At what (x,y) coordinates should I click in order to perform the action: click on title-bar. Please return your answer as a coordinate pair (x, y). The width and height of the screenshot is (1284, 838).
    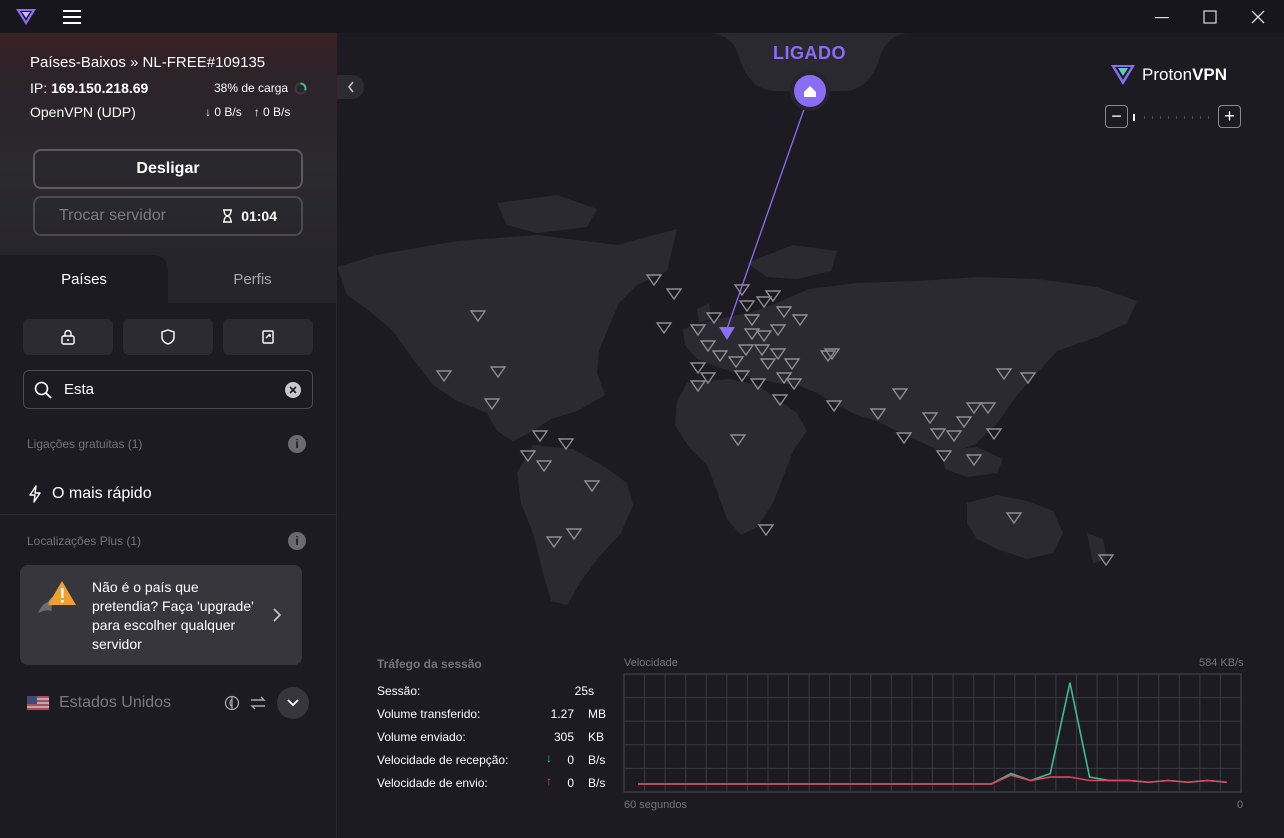
    Looking at the image, I should click on (642, 16).